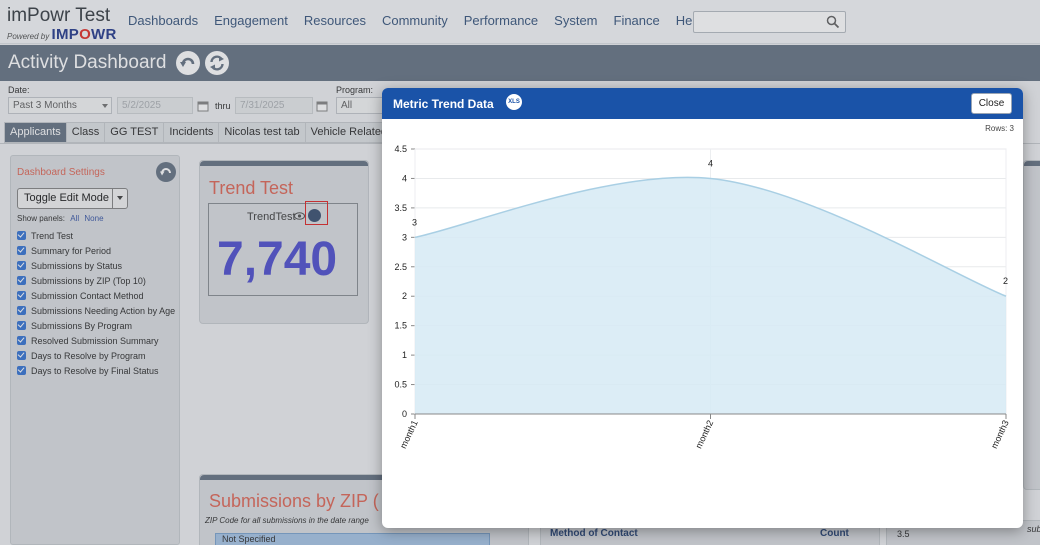 The image size is (1040, 545). I want to click on y-tick-label: 4, so click(404, 178).